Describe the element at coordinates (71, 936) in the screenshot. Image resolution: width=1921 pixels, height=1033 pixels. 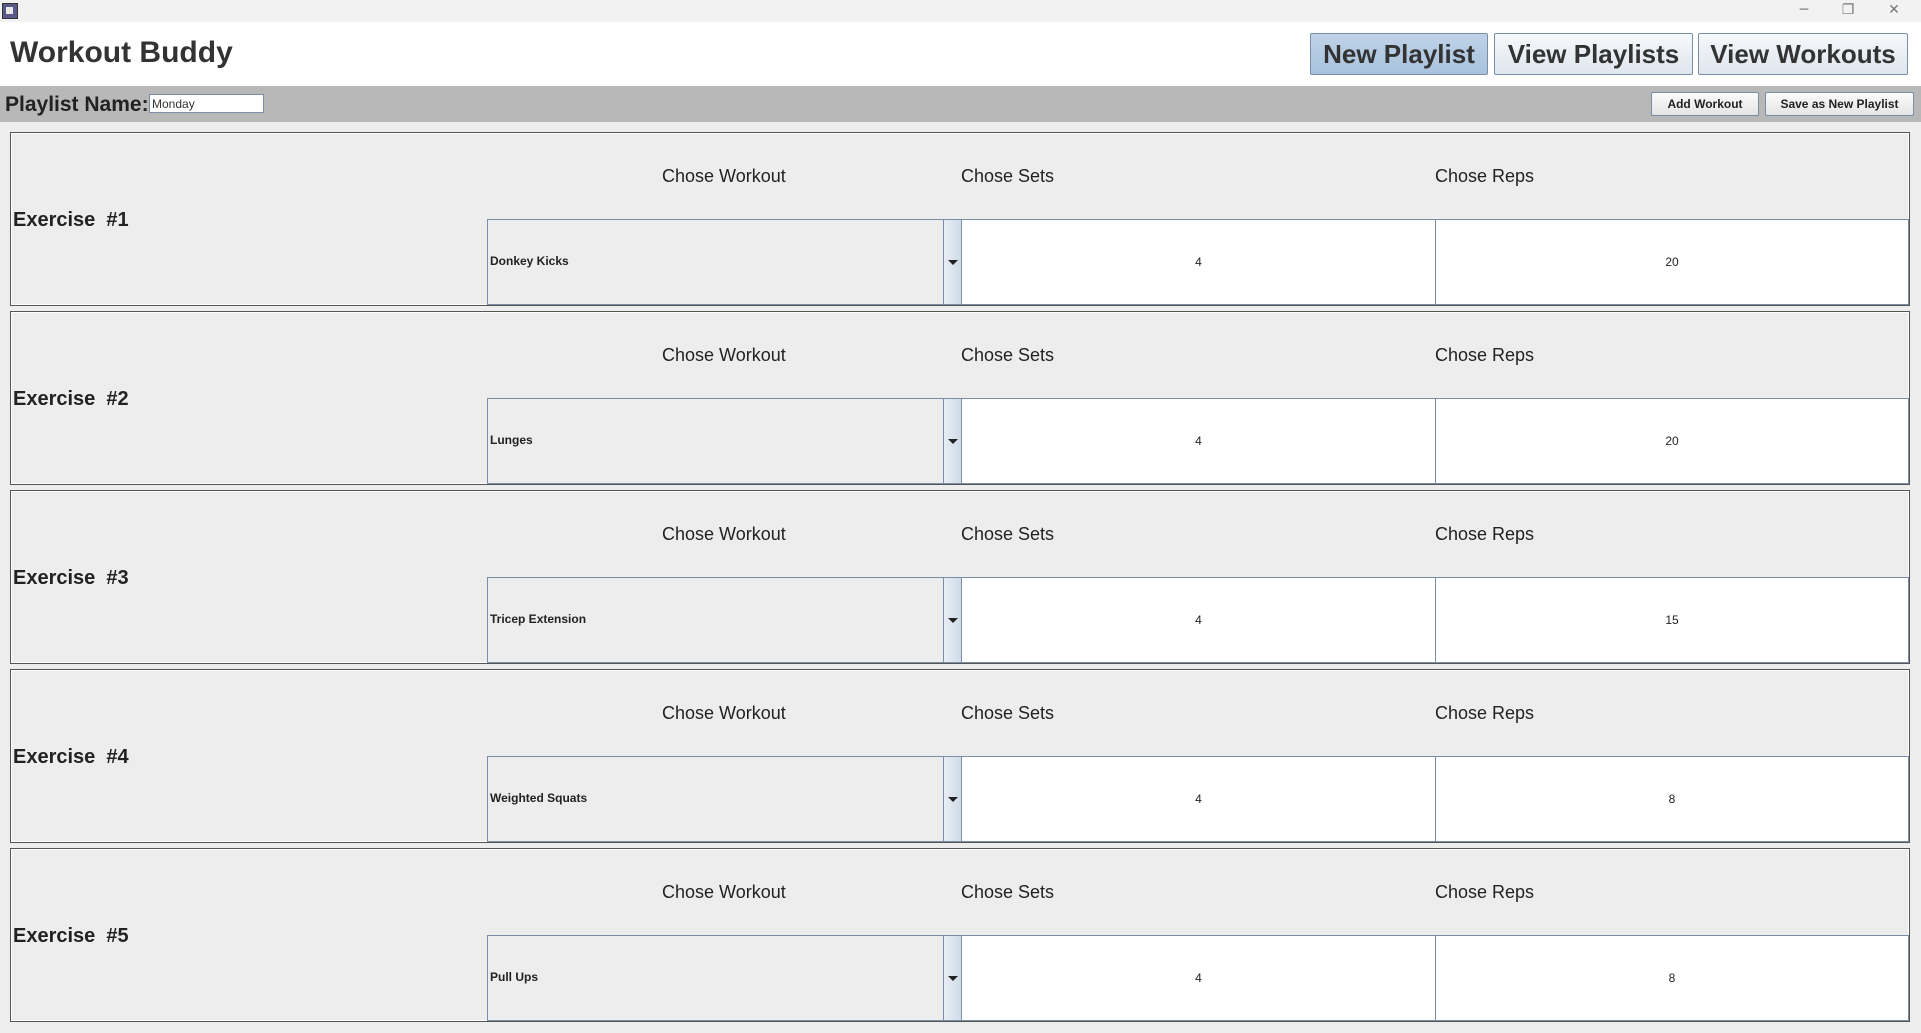
I see `exercise-label: Exercise #5` at that location.